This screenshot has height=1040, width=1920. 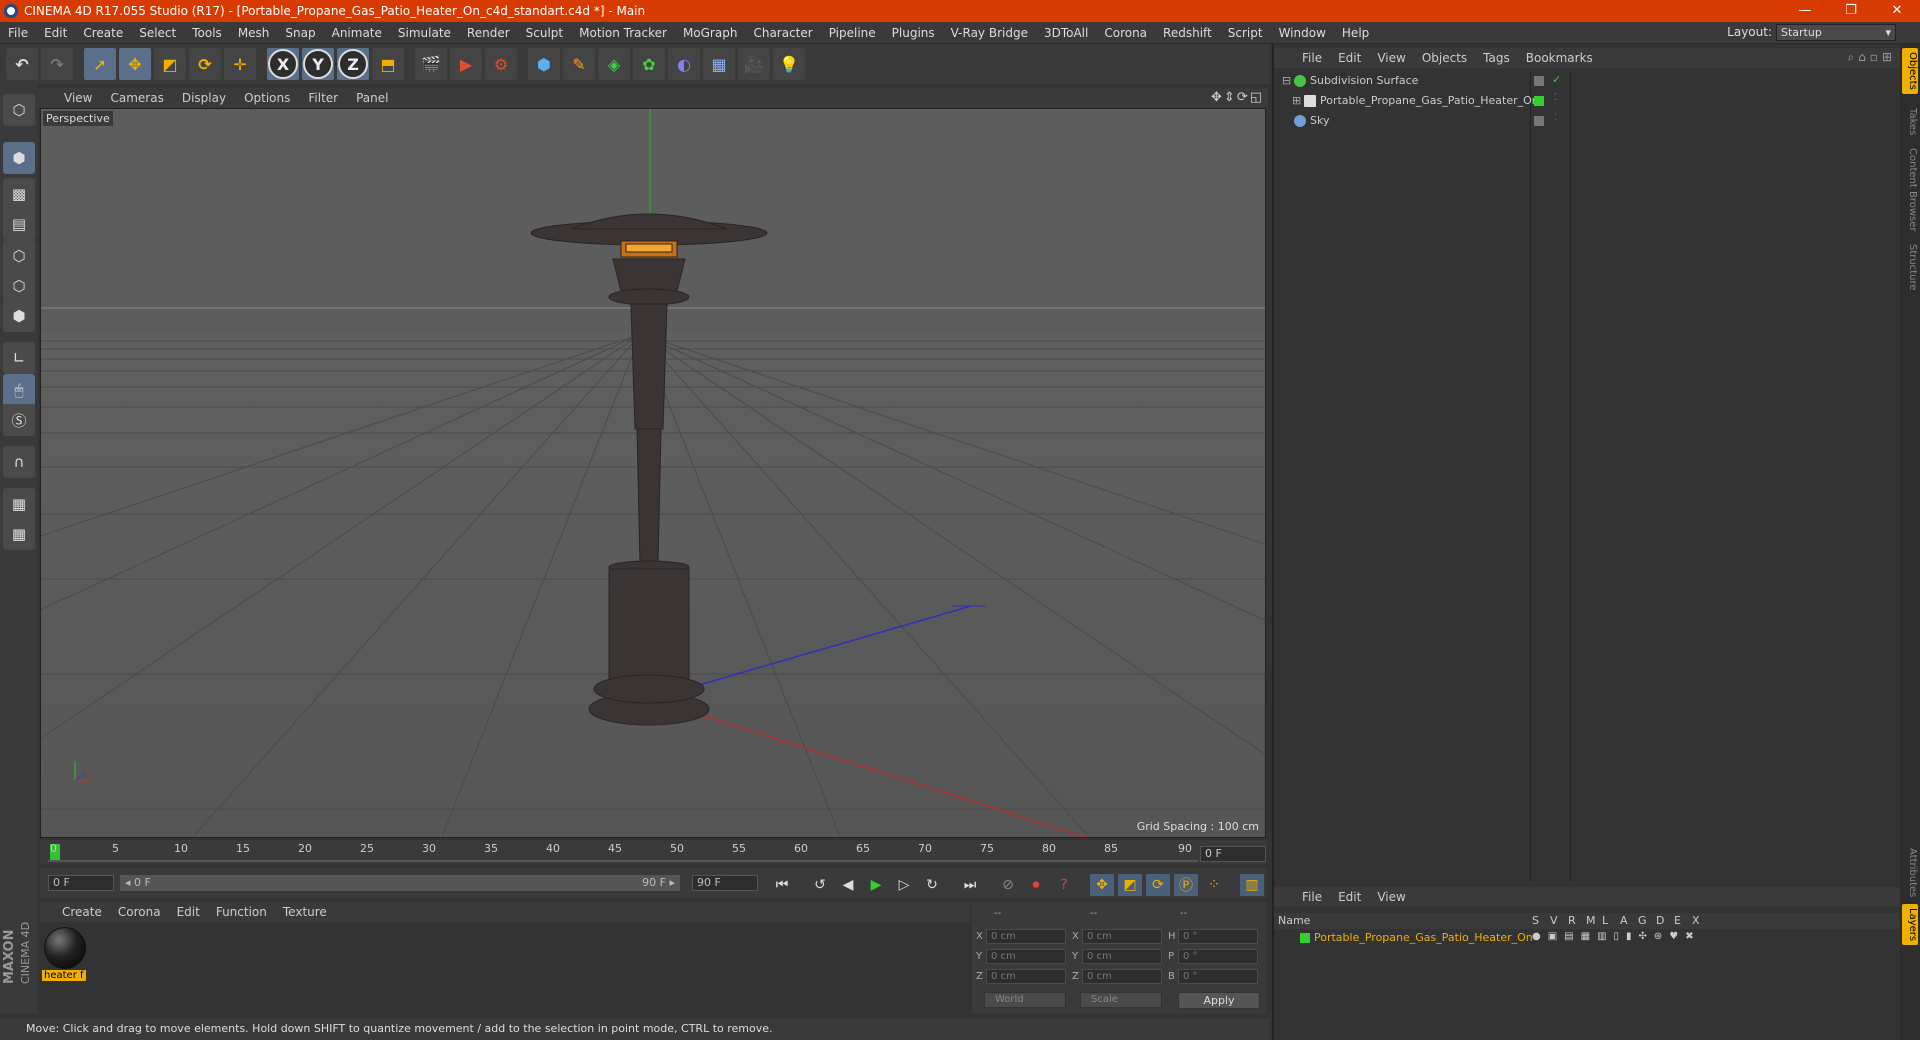 I want to click on record-keys-disabled-icon: ⊘, so click(x=1008, y=885).